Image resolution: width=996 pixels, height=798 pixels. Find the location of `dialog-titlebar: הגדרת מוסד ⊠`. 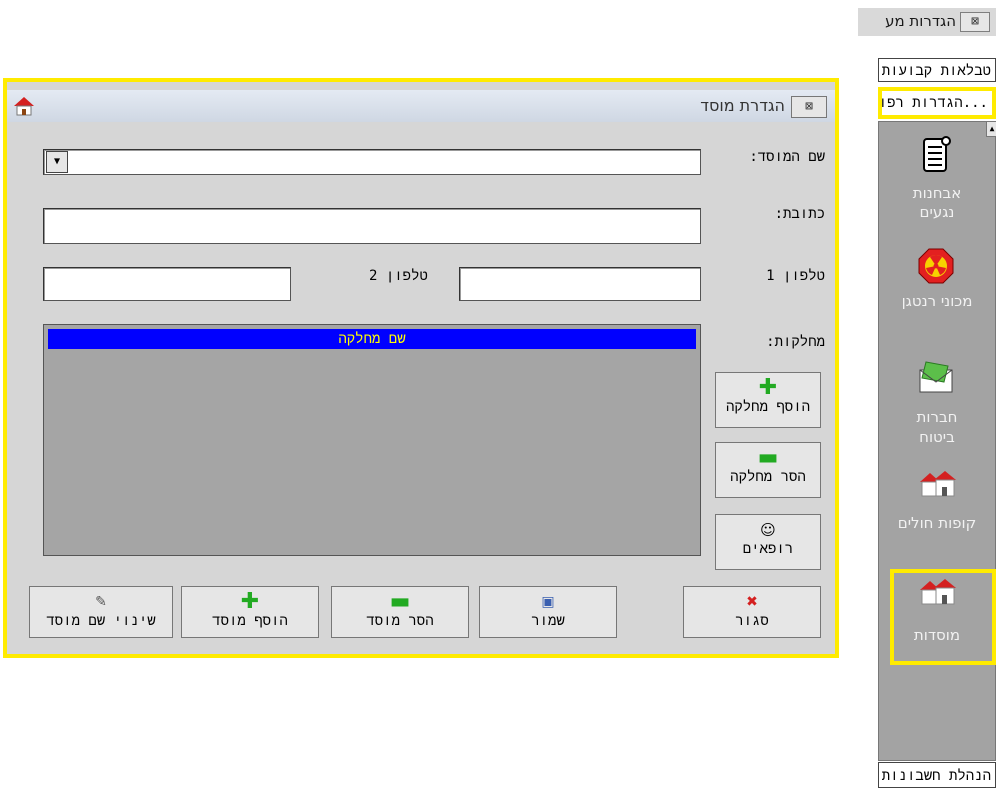

dialog-titlebar: הגדרת מוסד ⊠ is located at coordinates (421, 106).